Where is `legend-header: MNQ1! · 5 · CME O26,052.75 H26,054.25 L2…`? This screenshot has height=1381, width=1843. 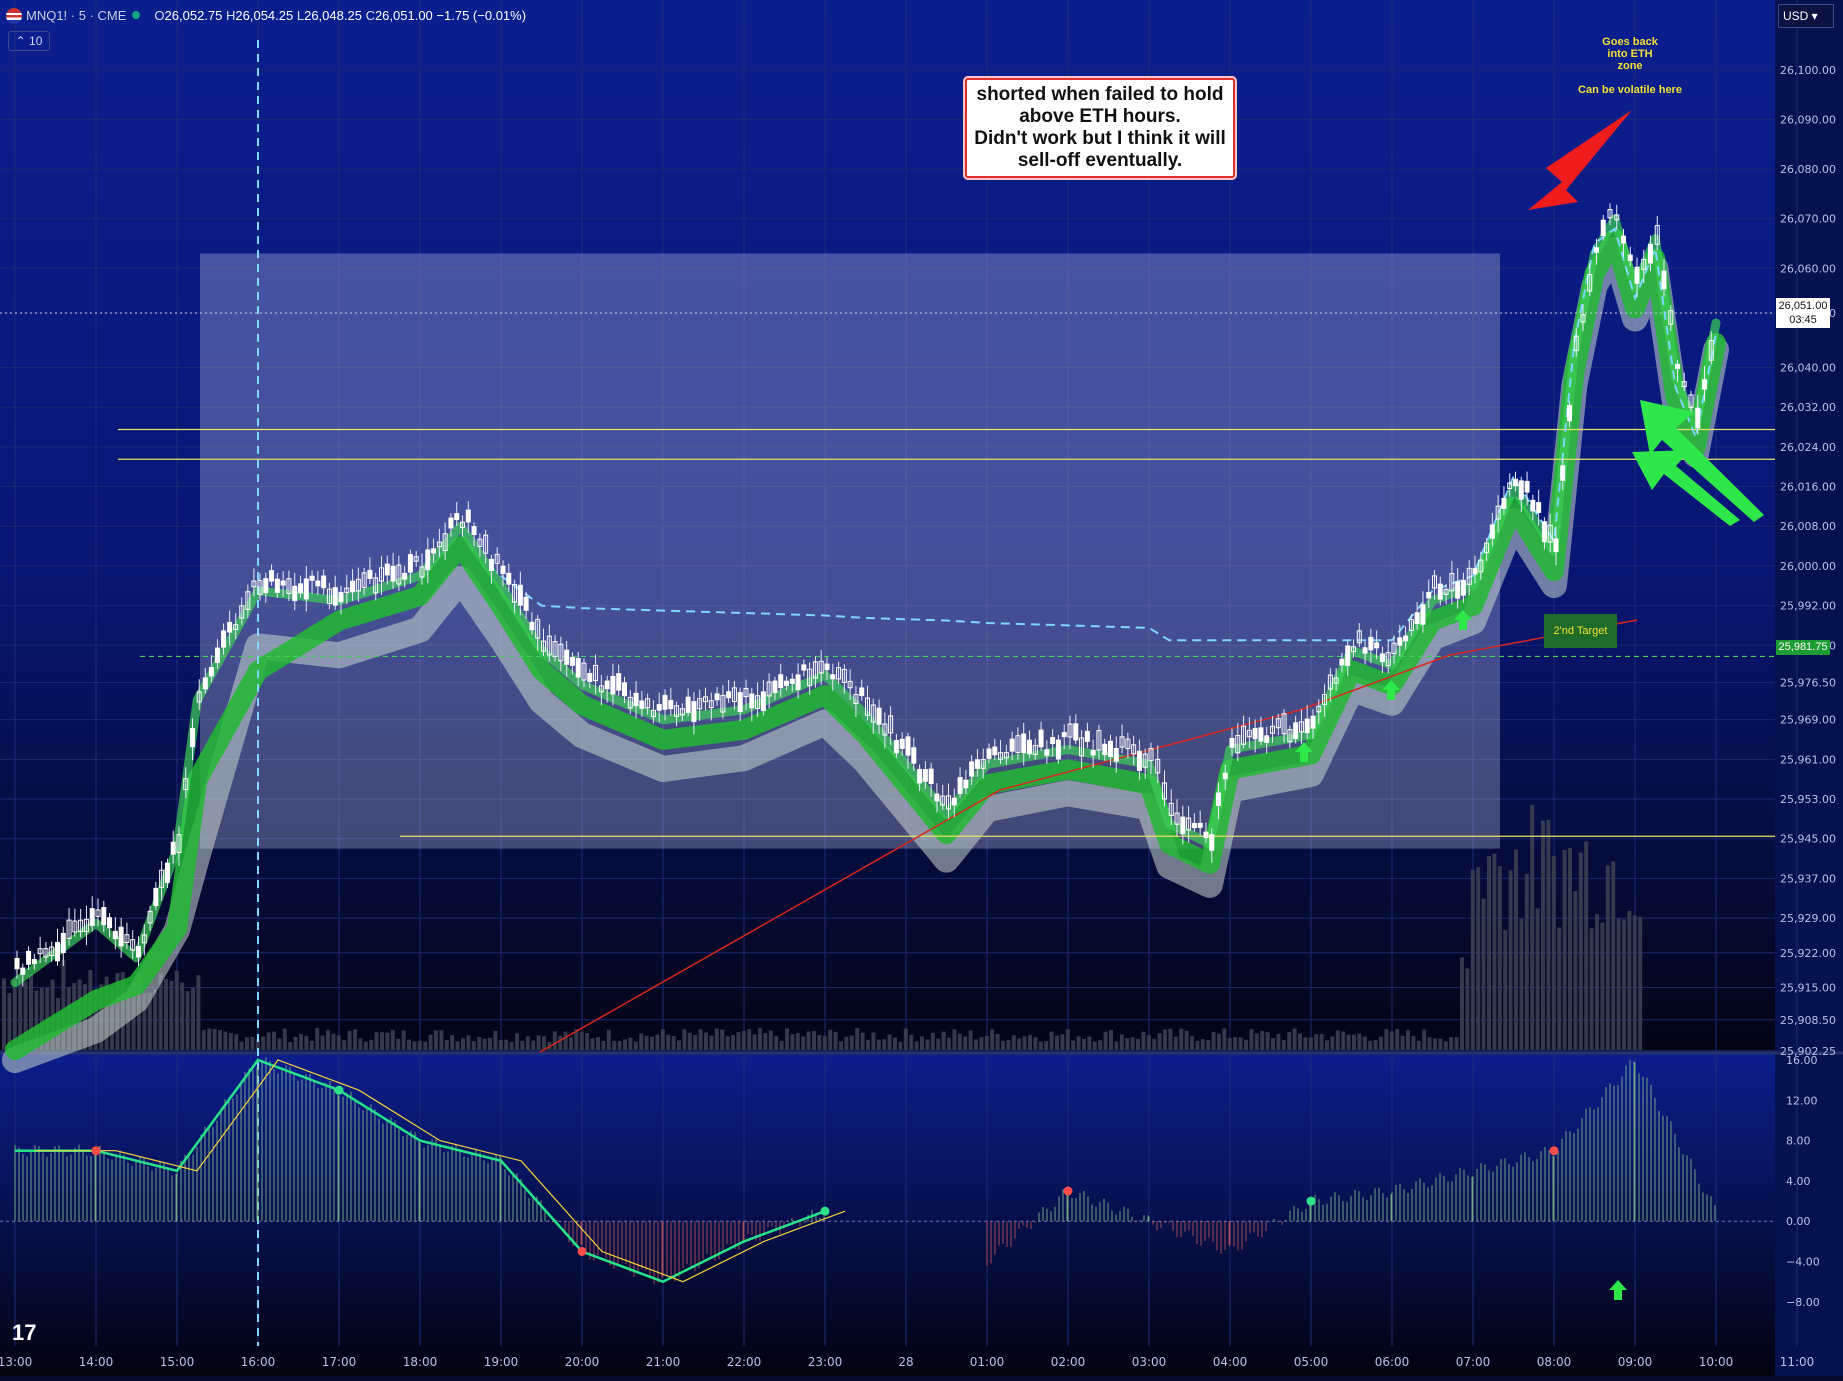 legend-header: MNQ1! · 5 · CME O26,052.75 H26,054.25 L2… is located at coordinates (263, 15).